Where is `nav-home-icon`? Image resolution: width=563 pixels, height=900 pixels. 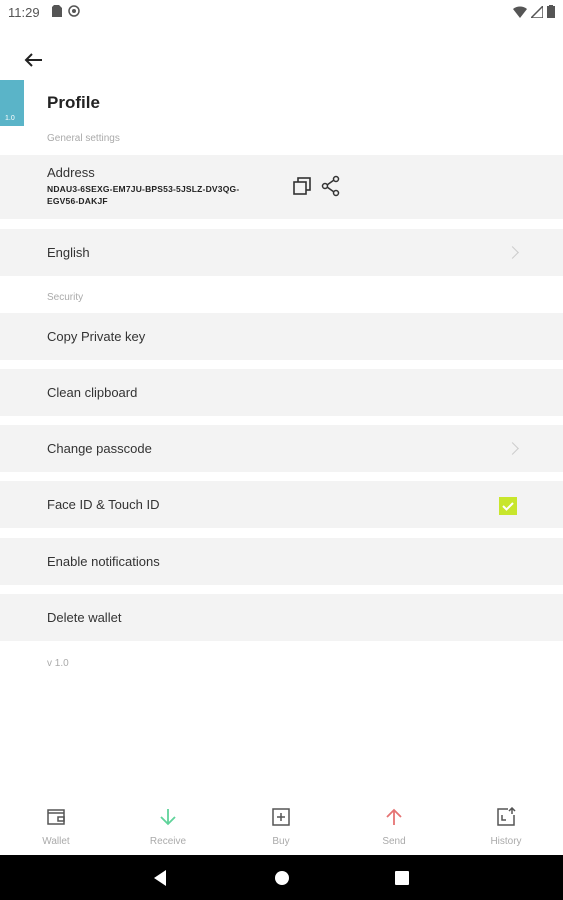 nav-home-icon is located at coordinates (282, 878).